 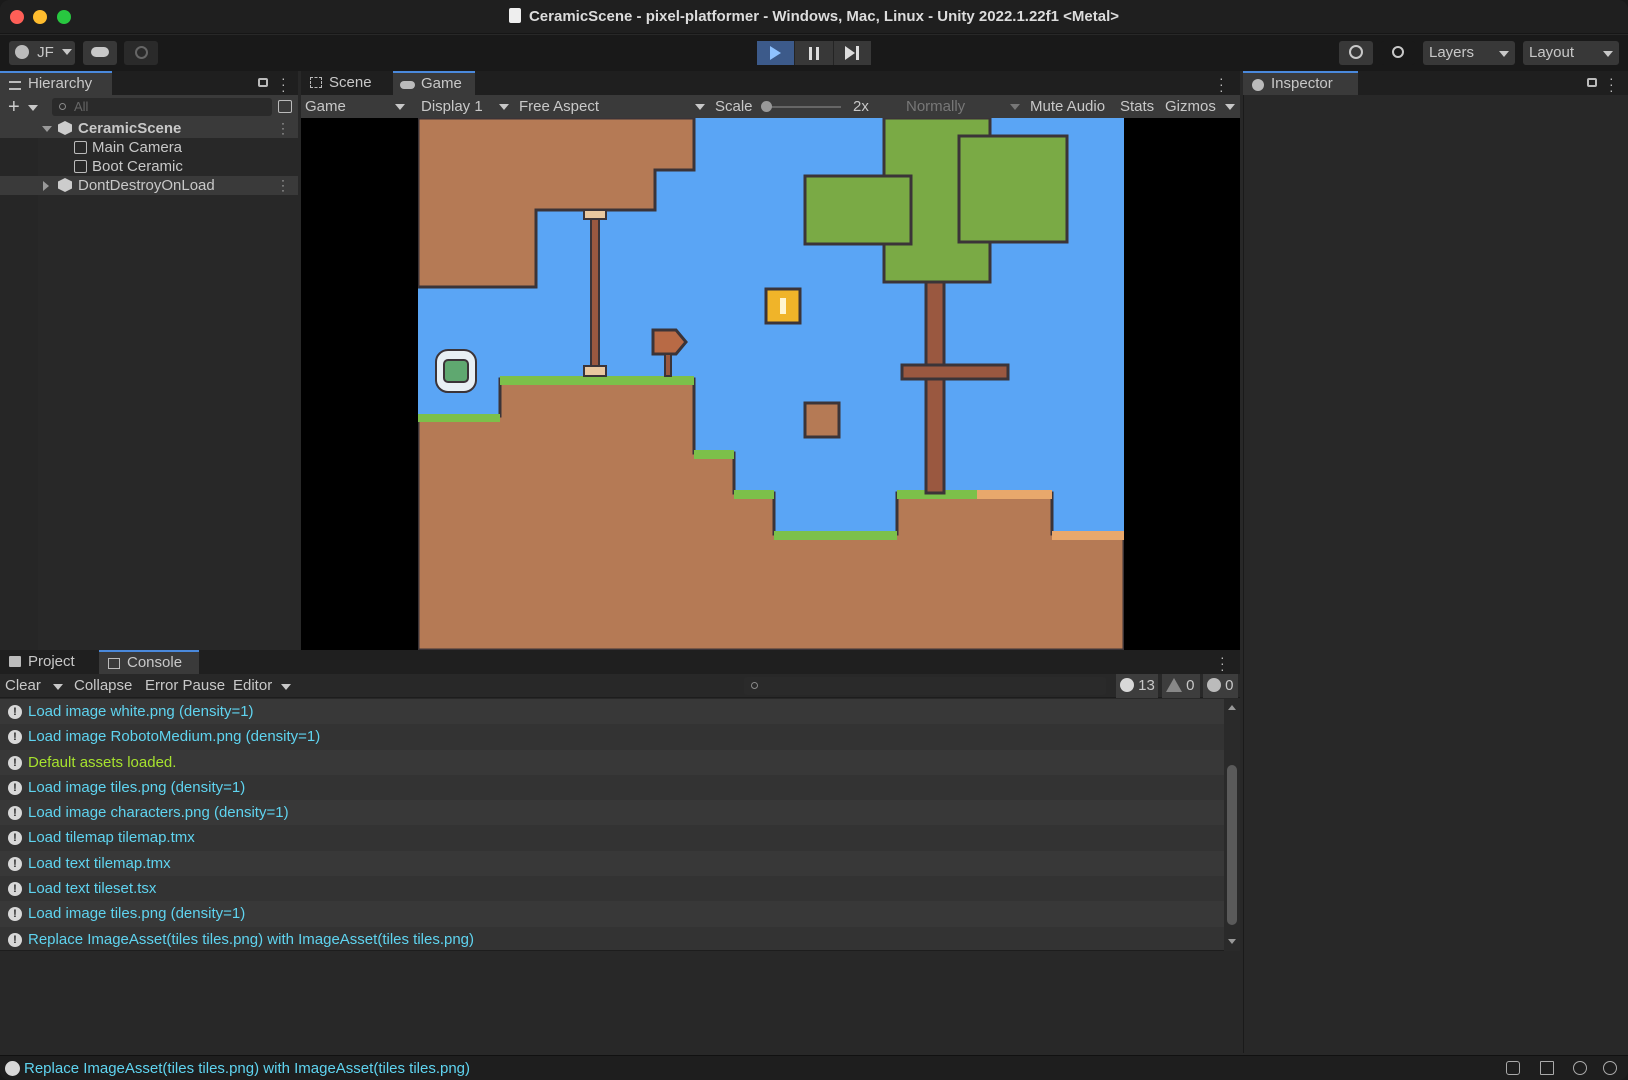 I want to click on error-pause-toggle: Error Pause, so click(x=185, y=686).